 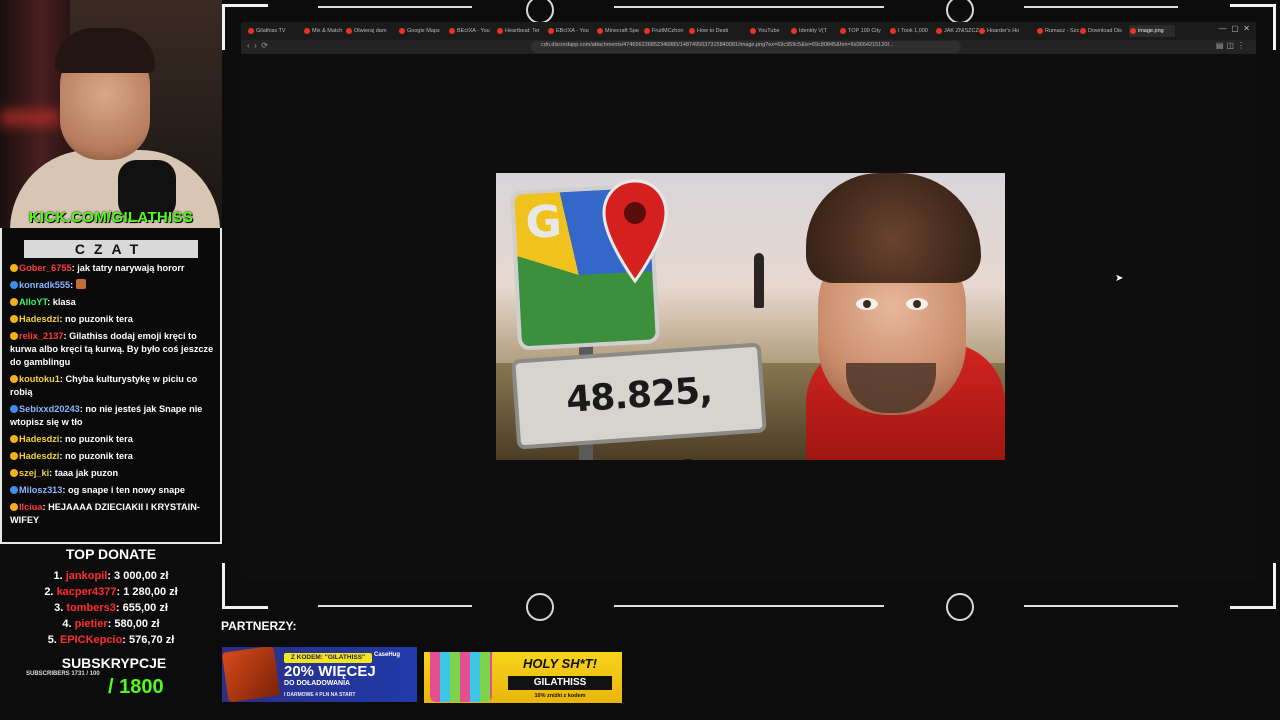 What do you see at coordinates (45, 268) in the screenshot?
I see `chat-username: Gober_6755` at bounding box center [45, 268].